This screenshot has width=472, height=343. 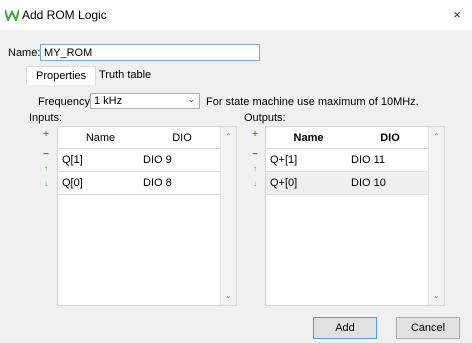 What do you see at coordinates (191, 99) in the screenshot?
I see `chevron-down-icon: ⌄` at bounding box center [191, 99].